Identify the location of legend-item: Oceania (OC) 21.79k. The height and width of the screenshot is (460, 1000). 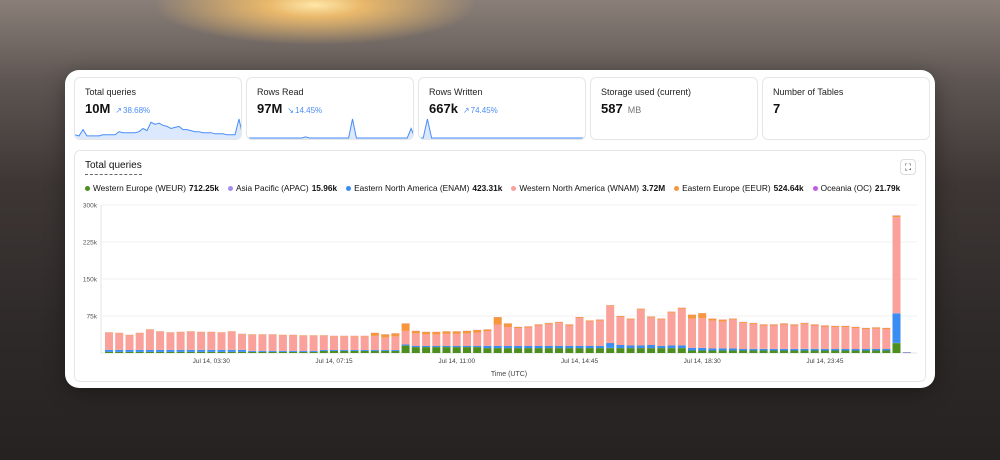
(856, 188).